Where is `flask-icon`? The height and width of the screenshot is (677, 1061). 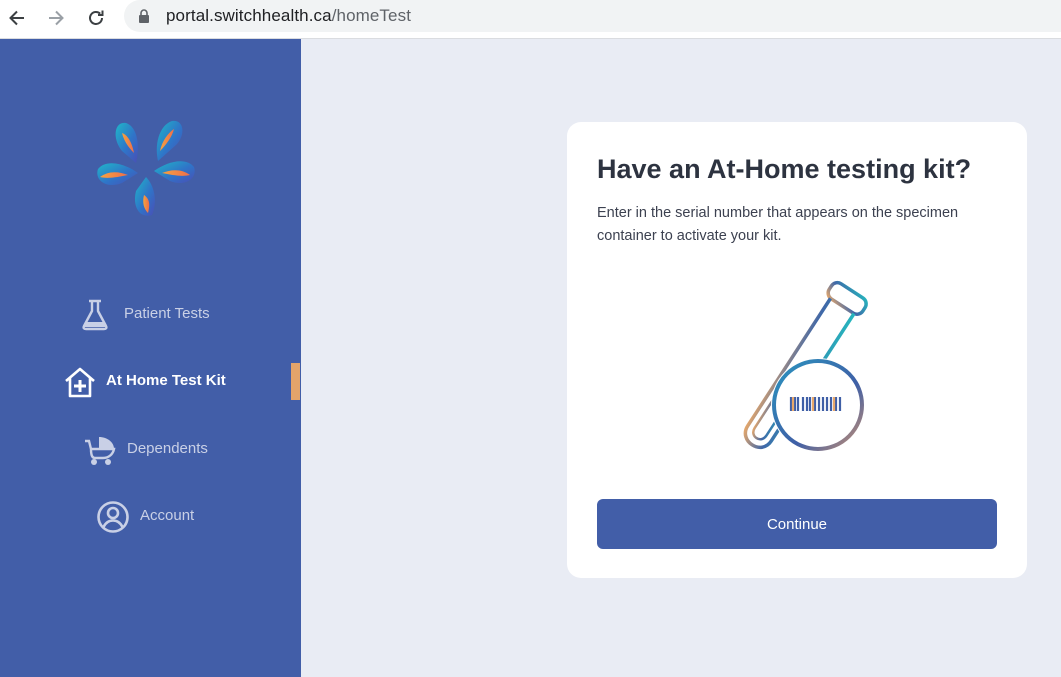 flask-icon is located at coordinates (95, 315).